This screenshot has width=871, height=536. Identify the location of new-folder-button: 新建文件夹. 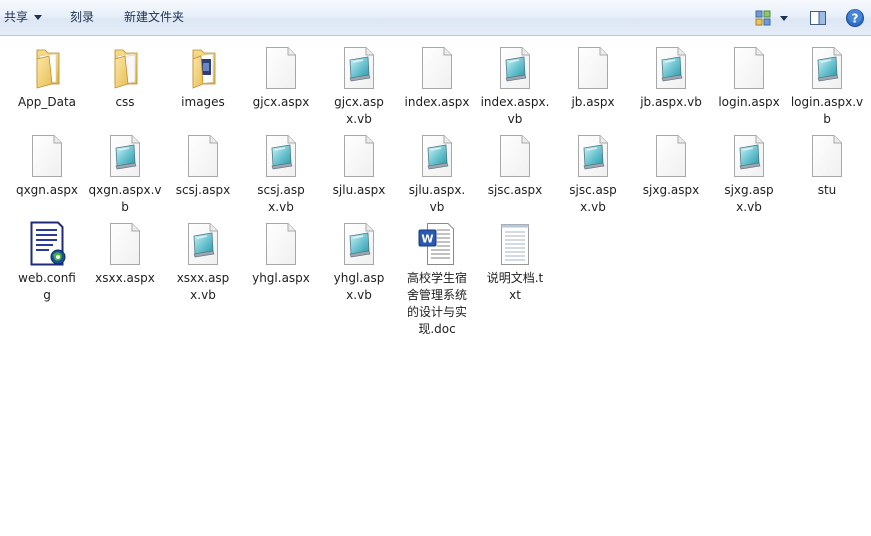
(154, 17).